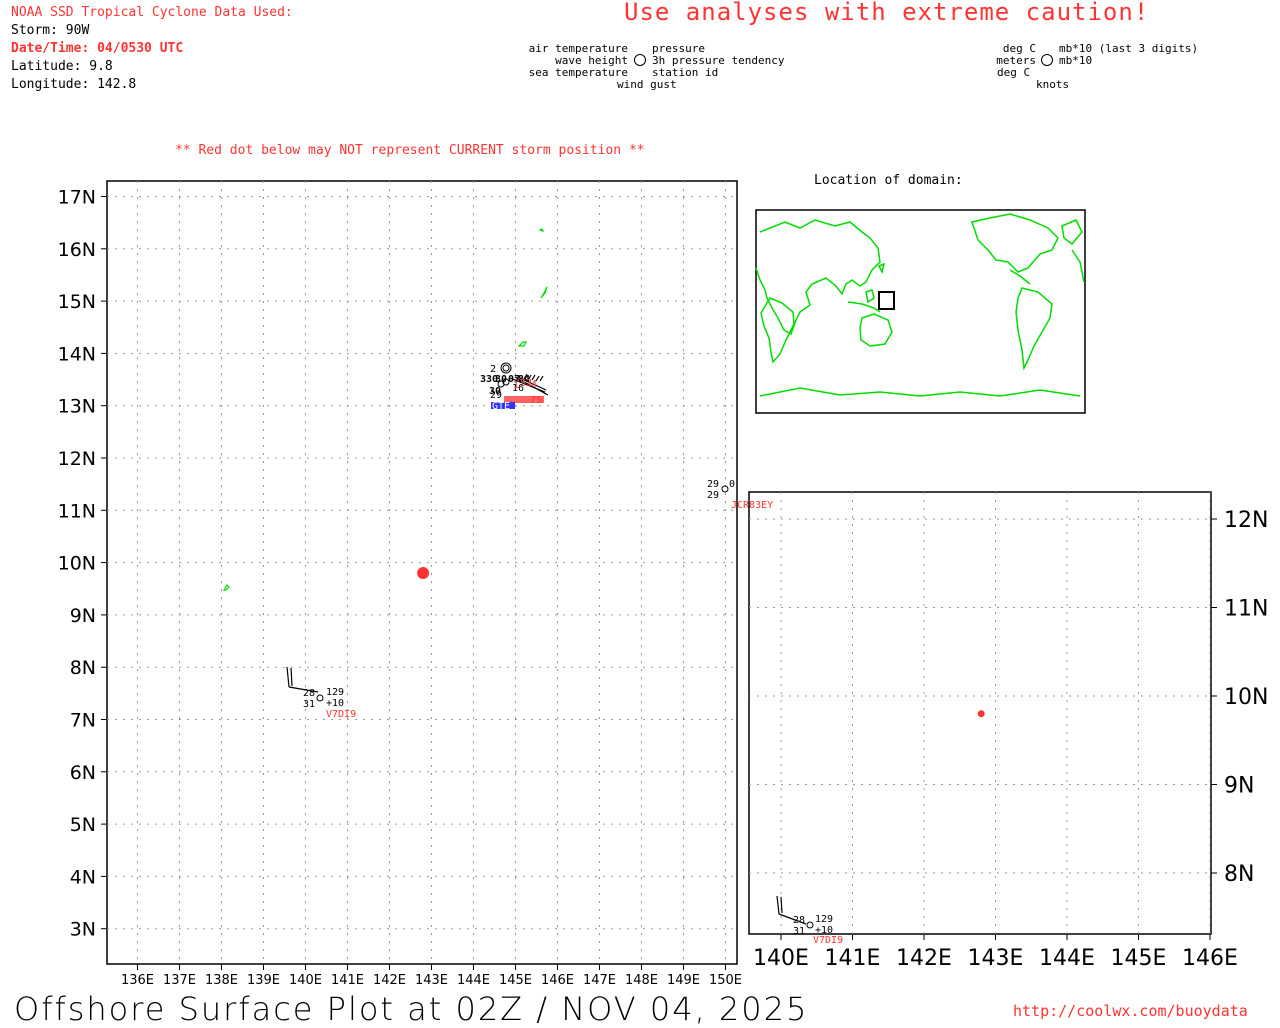 The width and height of the screenshot is (1280, 1028). I want to click on main-lon-label: 145E, so click(515, 980).